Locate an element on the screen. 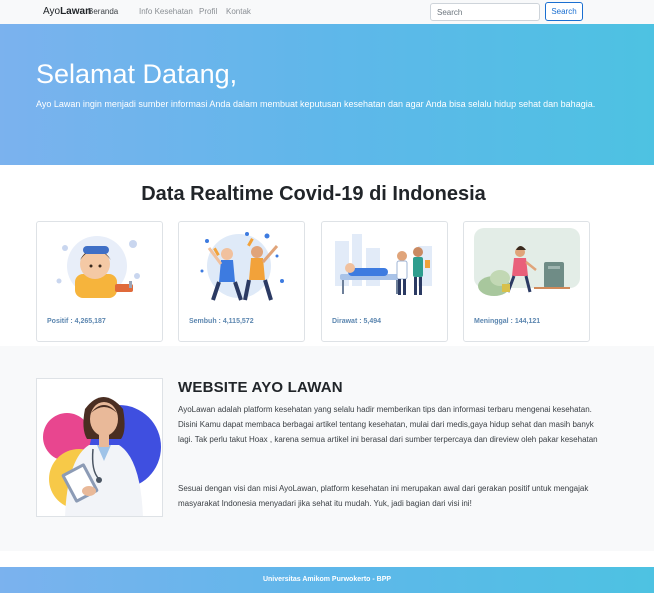 The image size is (654, 593). footer-text: Universitas Amikom Purwokerto - BPP is located at coordinates (327, 579).